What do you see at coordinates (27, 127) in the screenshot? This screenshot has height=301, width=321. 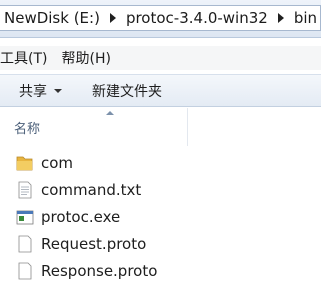 I see `column-name-header: 名称` at bounding box center [27, 127].